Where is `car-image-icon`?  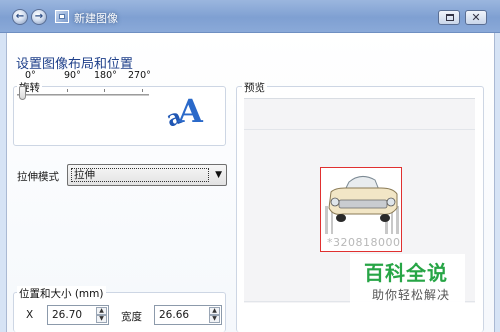
car-image-icon is located at coordinates (363, 199).